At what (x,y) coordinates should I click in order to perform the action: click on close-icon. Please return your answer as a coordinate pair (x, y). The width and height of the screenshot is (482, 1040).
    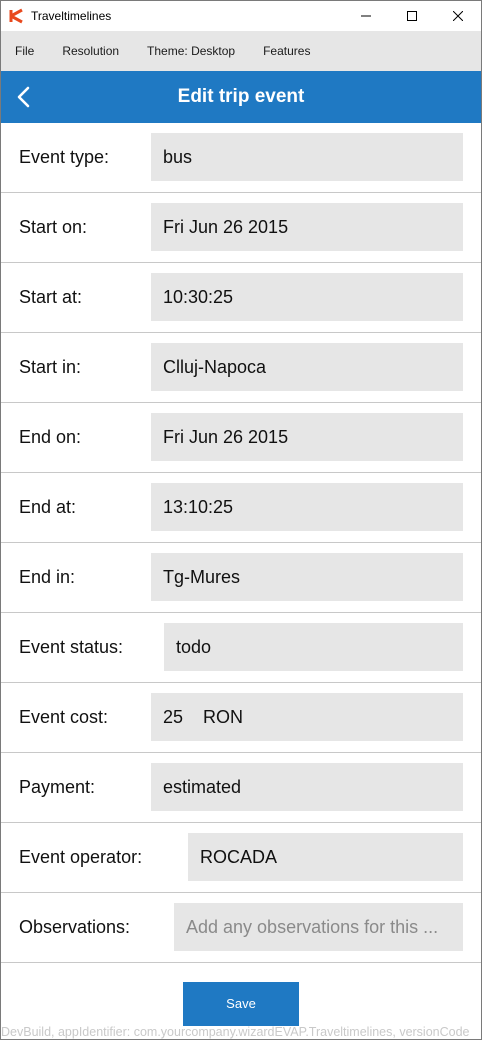
    Looking at the image, I should click on (458, 16).